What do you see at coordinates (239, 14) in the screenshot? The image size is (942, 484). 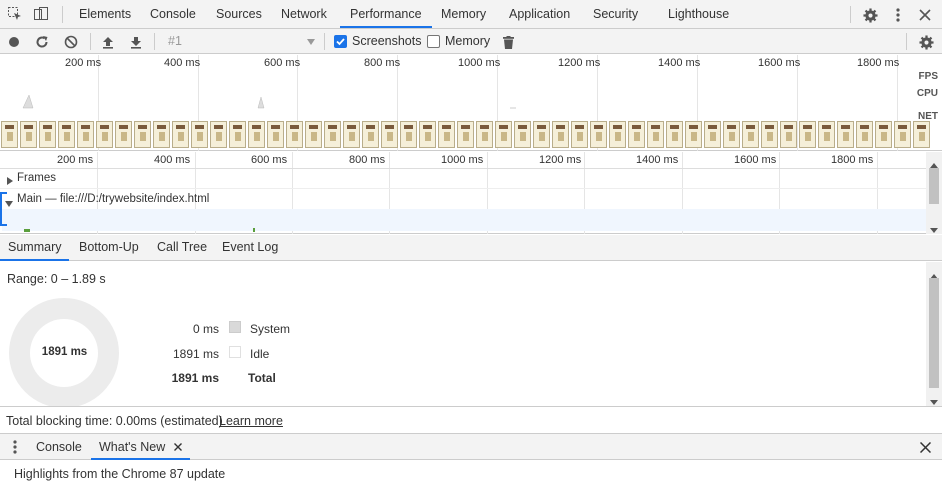 I see `tab-sources: Sources` at bounding box center [239, 14].